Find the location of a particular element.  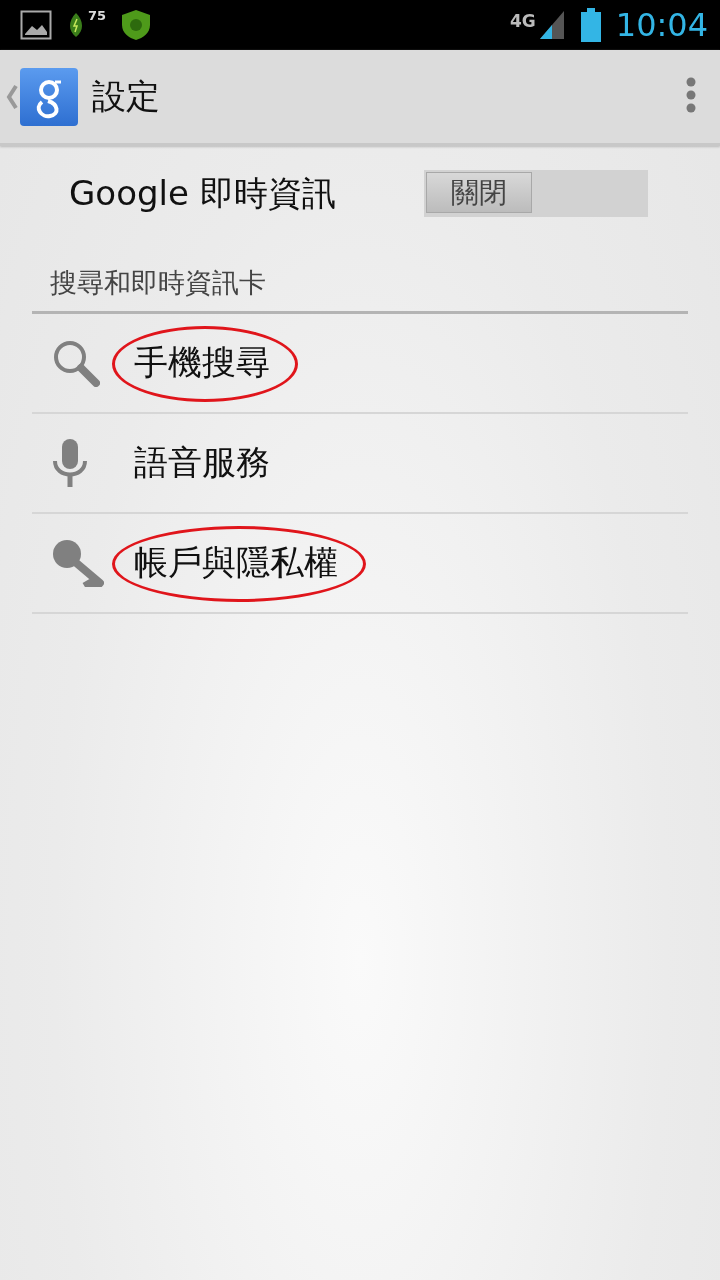

settings-item: 手機搜尋 is located at coordinates (360, 364).